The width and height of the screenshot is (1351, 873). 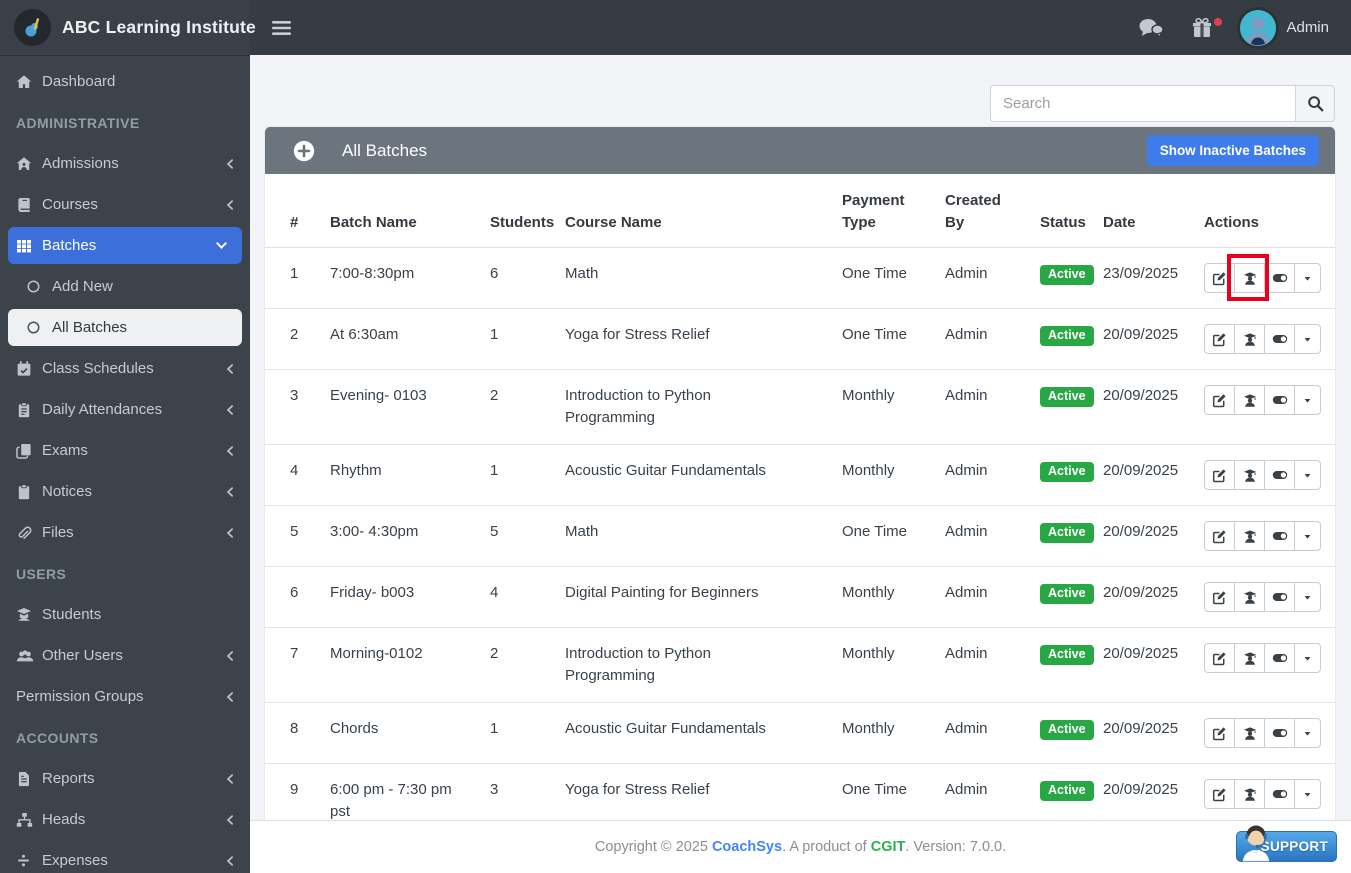 I want to click on sidebar-item-admissions: Admissions, so click(x=125, y=163).